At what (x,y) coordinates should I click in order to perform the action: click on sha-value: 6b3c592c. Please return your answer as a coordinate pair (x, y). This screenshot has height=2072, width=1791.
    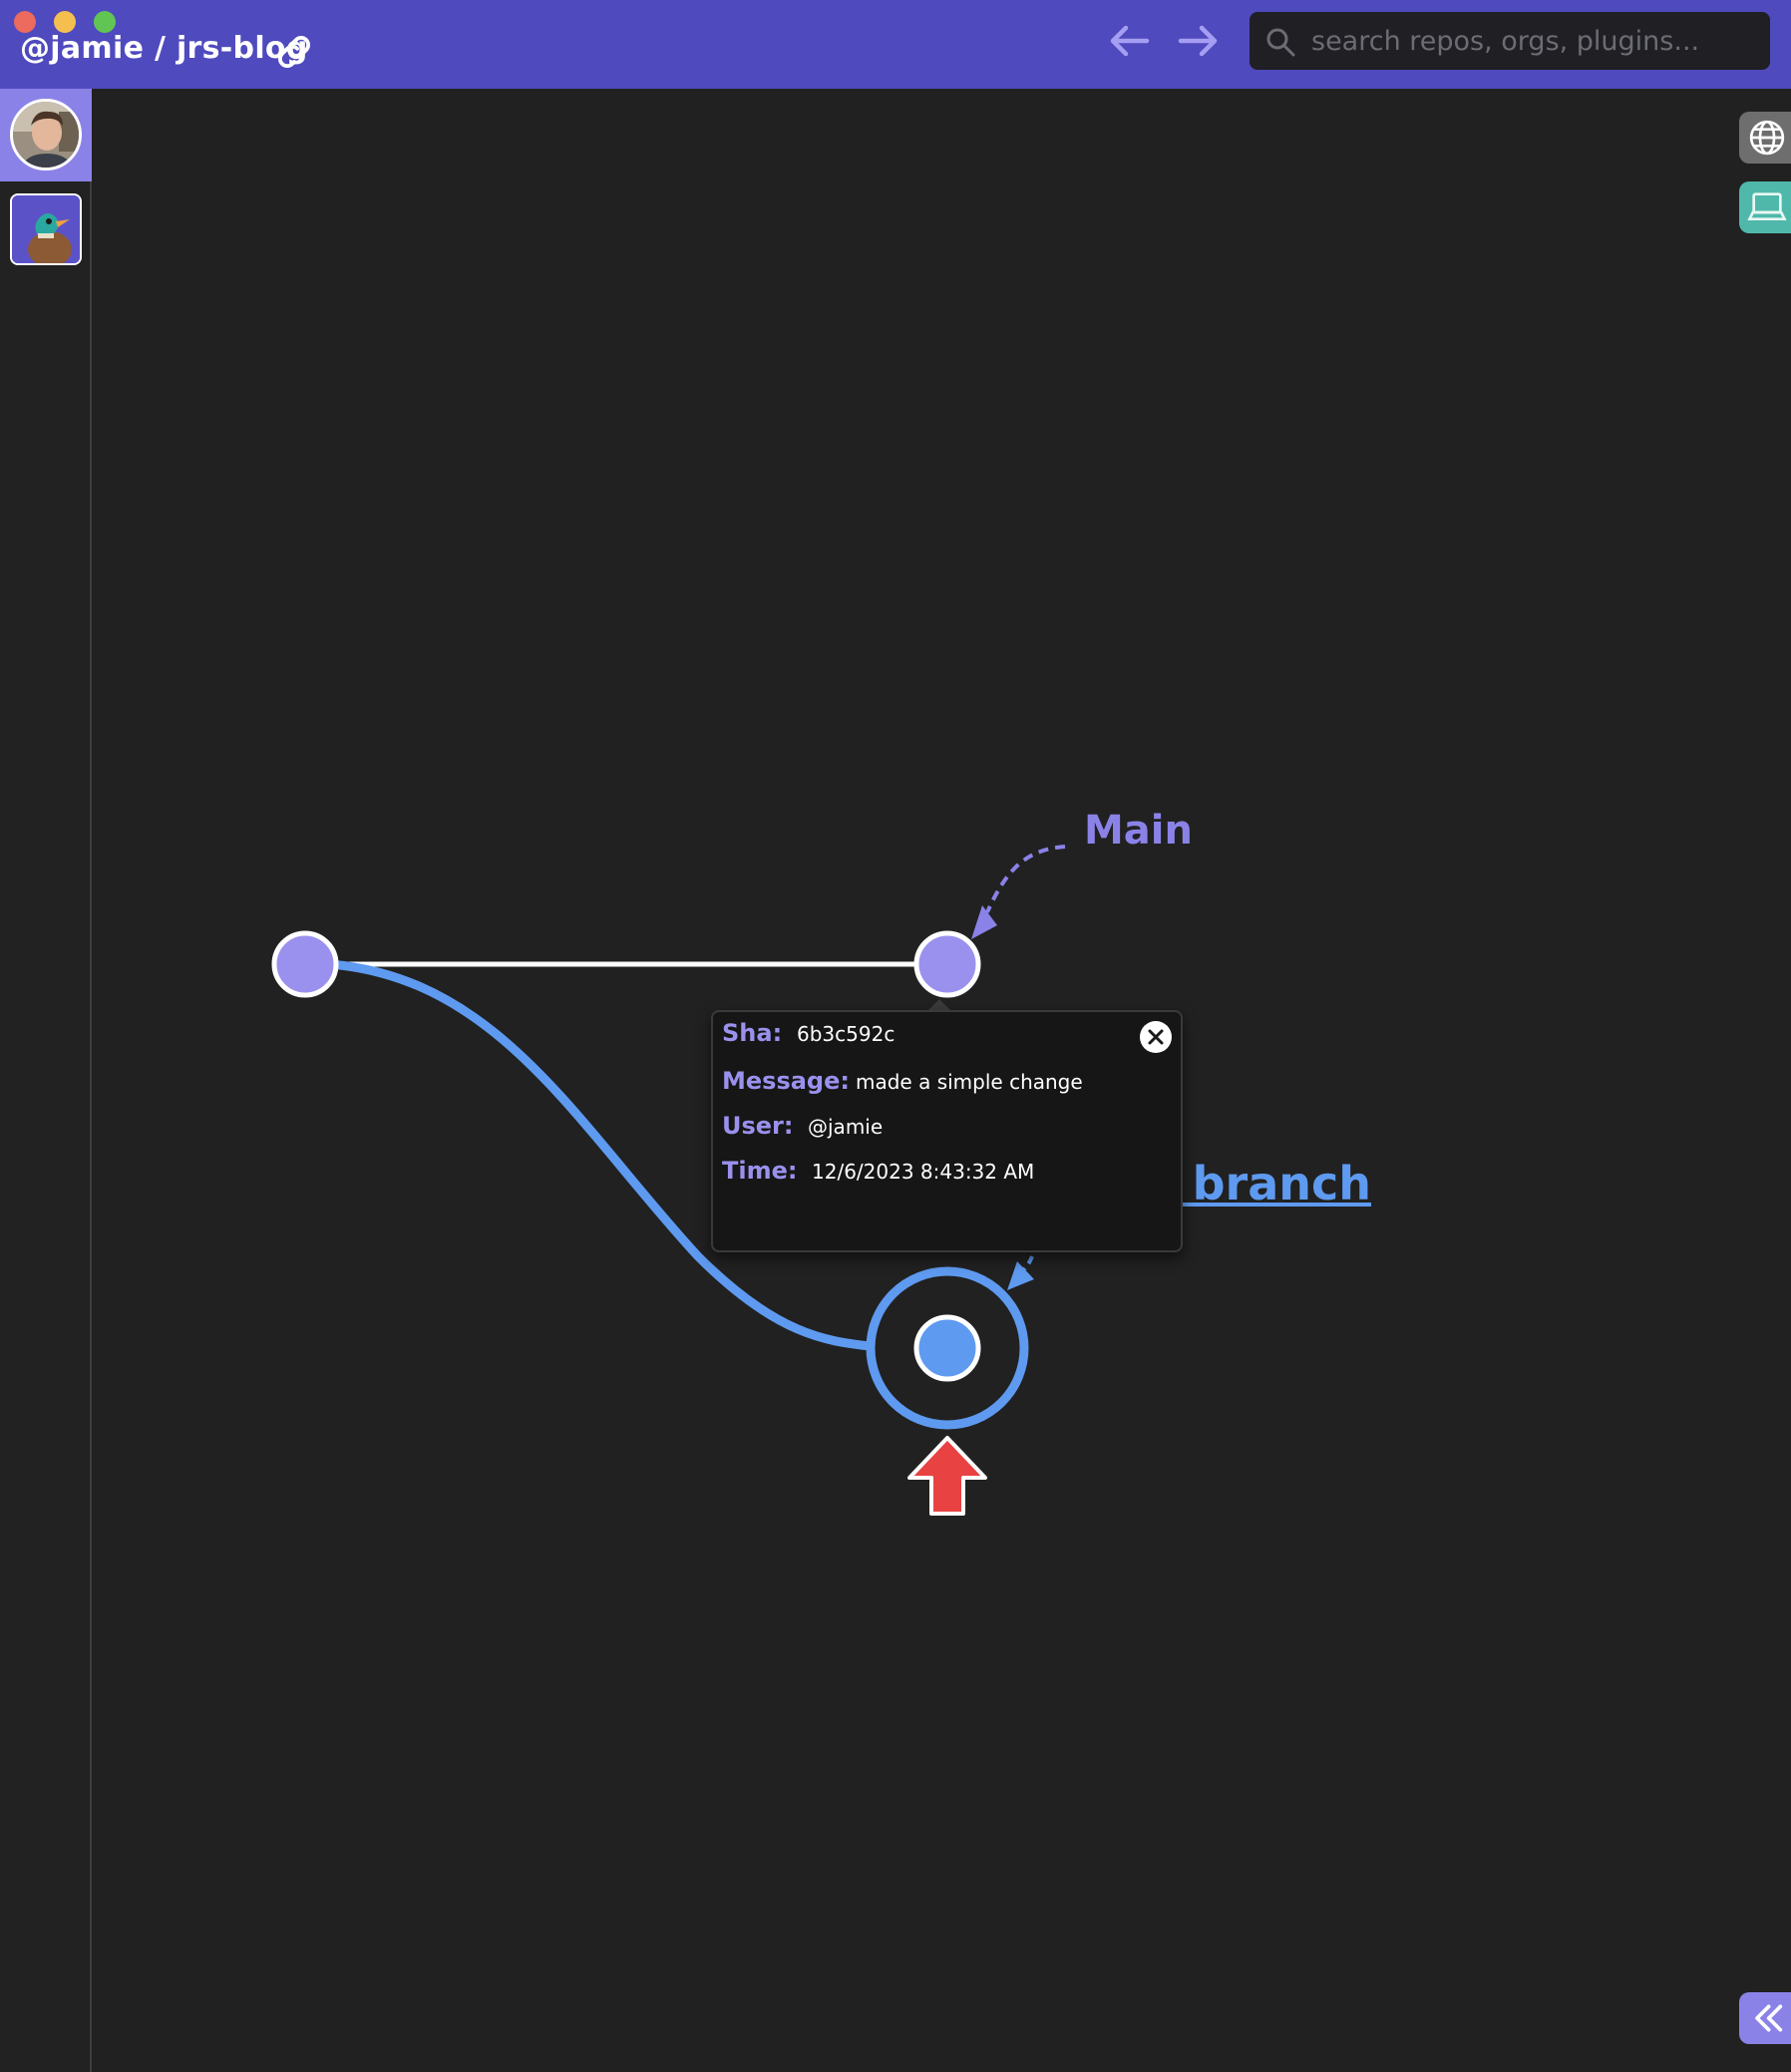
    Looking at the image, I should click on (847, 1034).